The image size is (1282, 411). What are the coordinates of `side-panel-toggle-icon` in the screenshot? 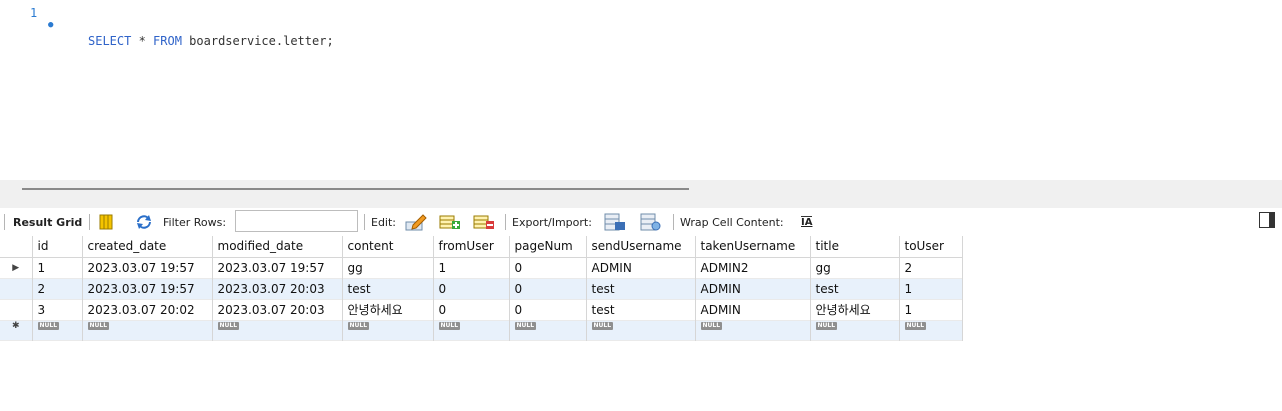 It's located at (1267, 220).